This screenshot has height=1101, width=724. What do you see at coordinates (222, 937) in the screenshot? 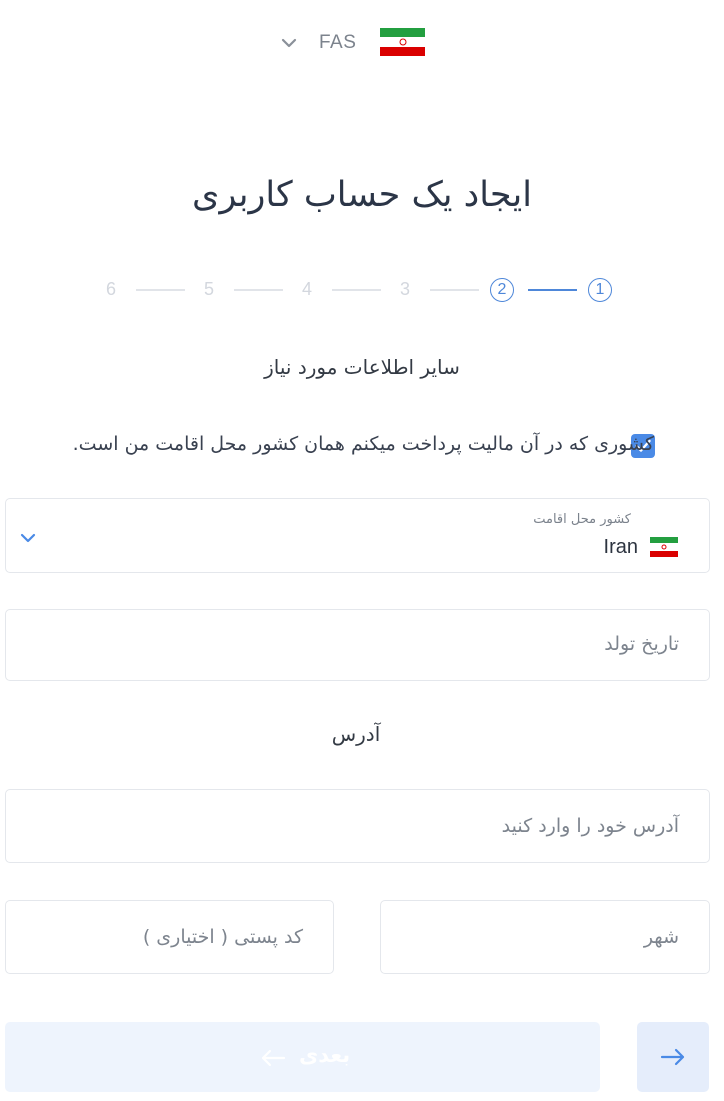
I see `postal-code-placeholder: کد پستی ( اختیاری )` at bounding box center [222, 937].